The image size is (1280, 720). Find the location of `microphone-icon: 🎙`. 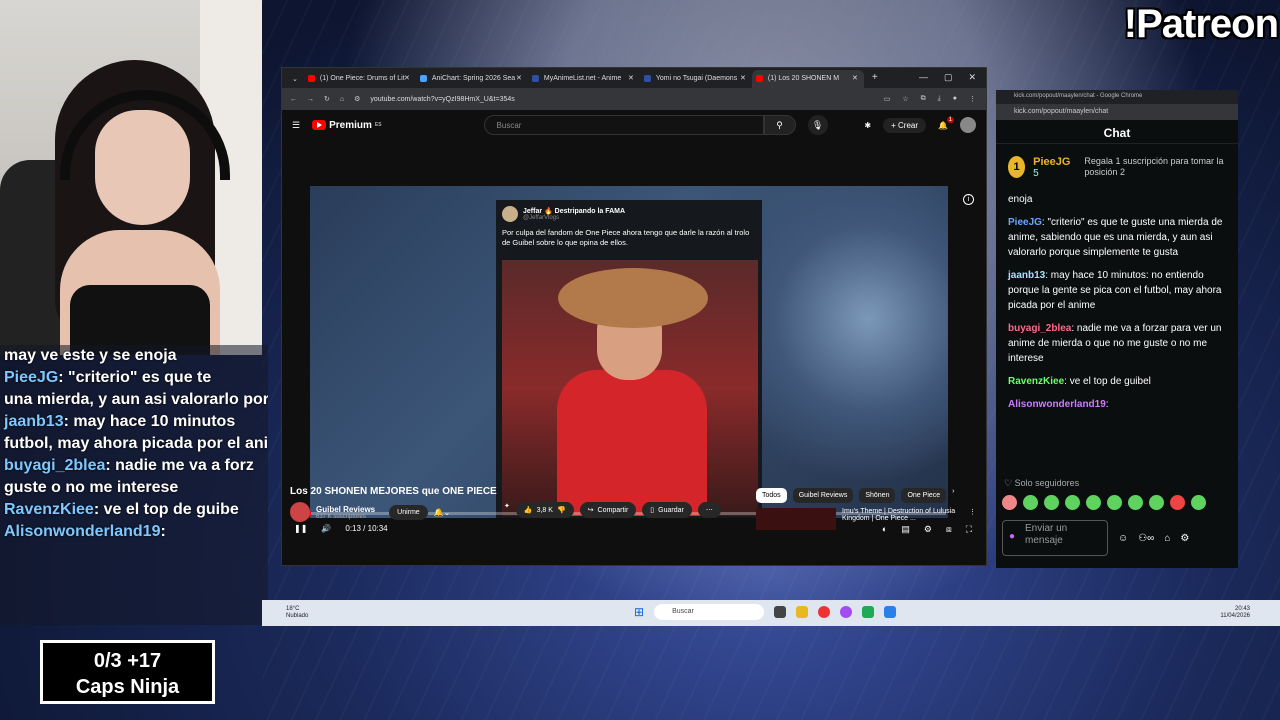

microphone-icon: 🎙 is located at coordinates (817, 124).